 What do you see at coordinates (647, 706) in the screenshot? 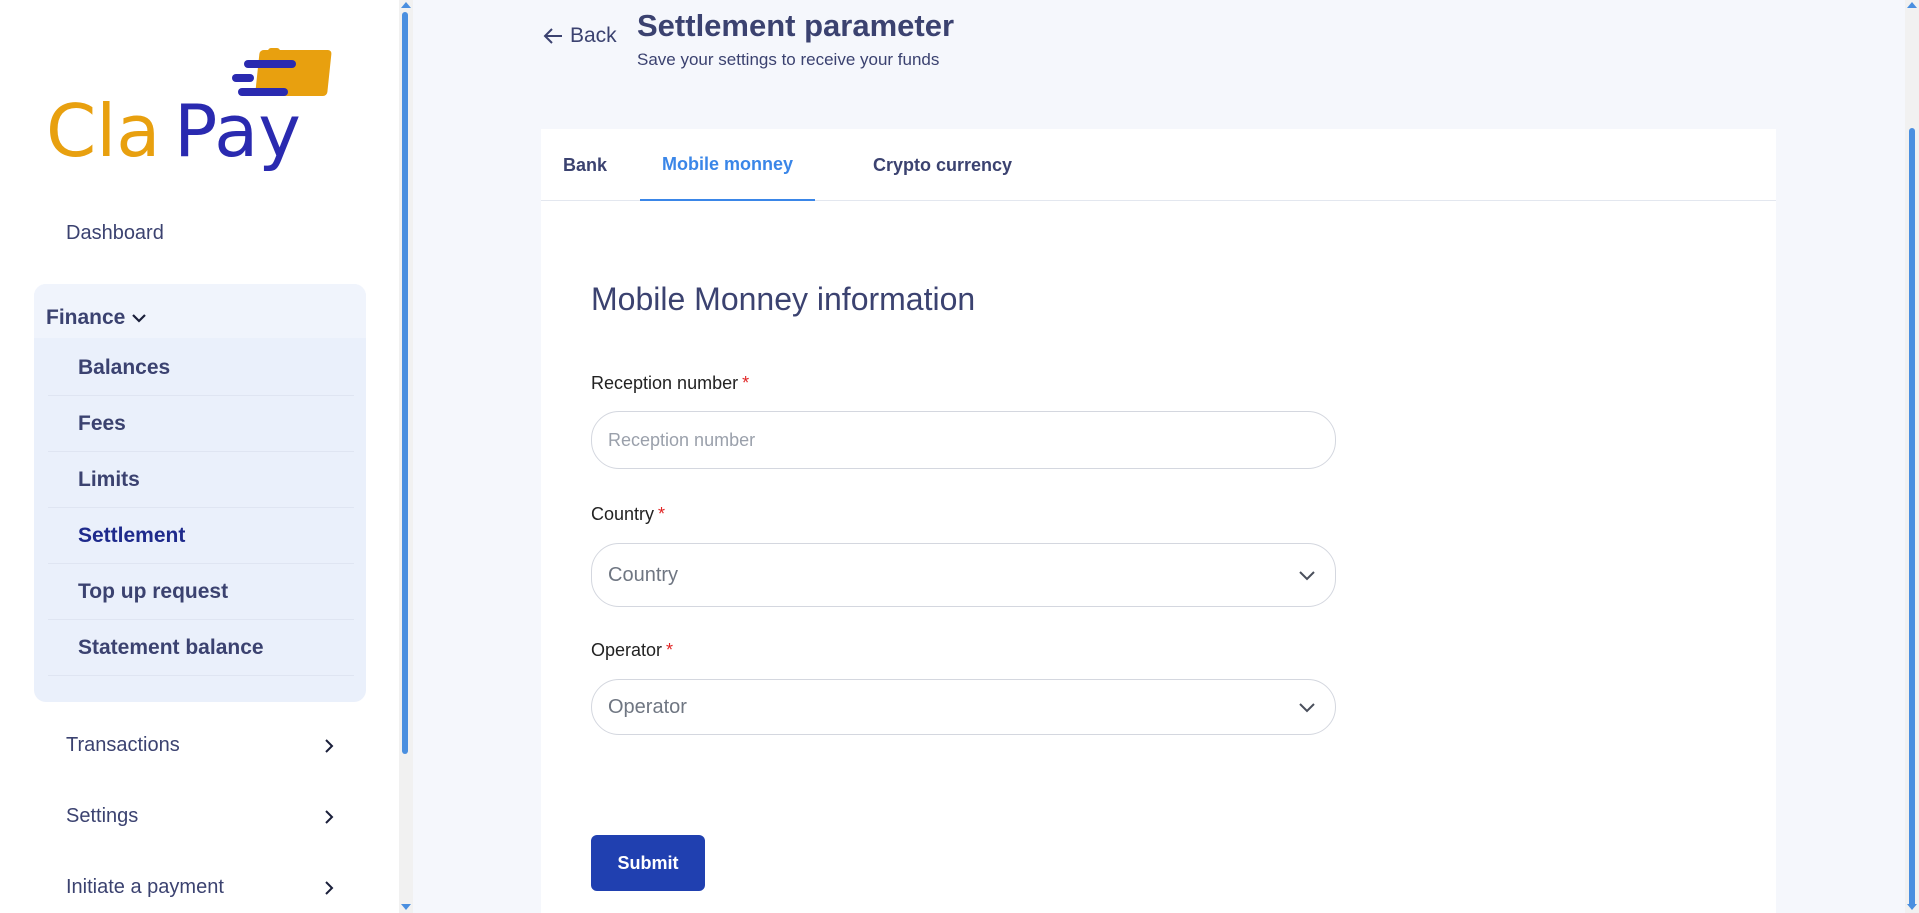
I see `operator-value: Operator` at bounding box center [647, 706].